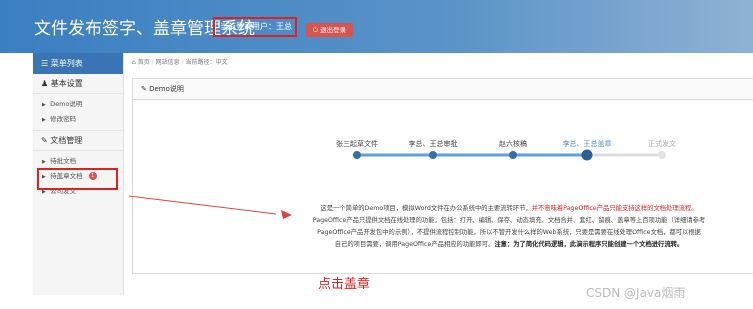 The width and height of the screenshot is (753, 309). What do you see at coordinates (636, 293) in the screenshot?
I see `watermark: CSDN @Java烟雨` at bounding box center [636, 293].